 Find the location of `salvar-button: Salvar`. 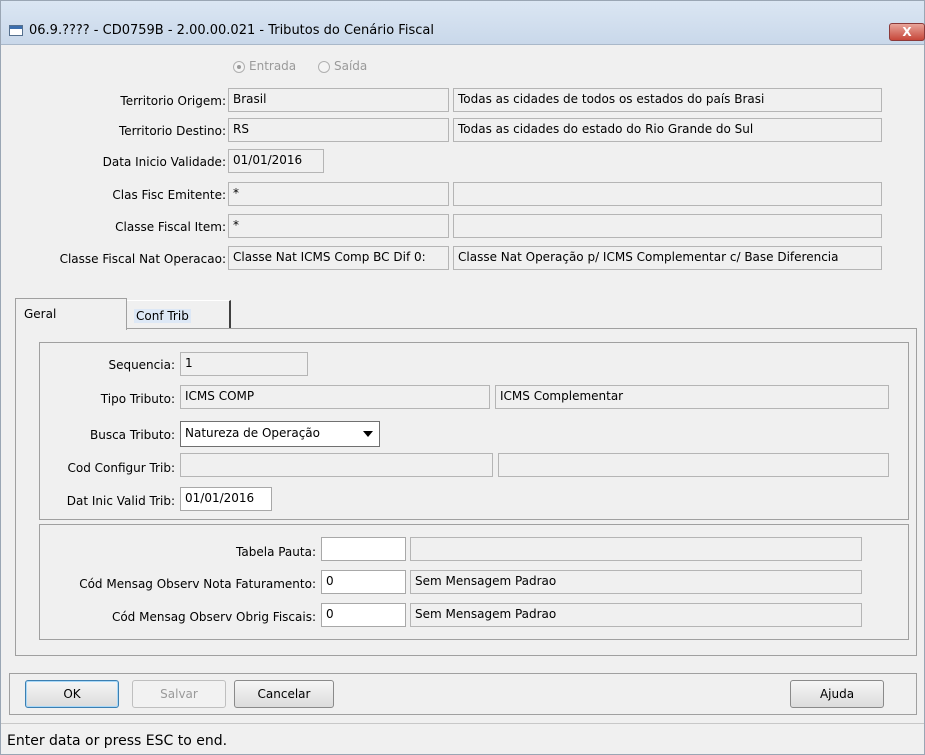

salvar-button: Salvar is located at coordinates (179, 694).